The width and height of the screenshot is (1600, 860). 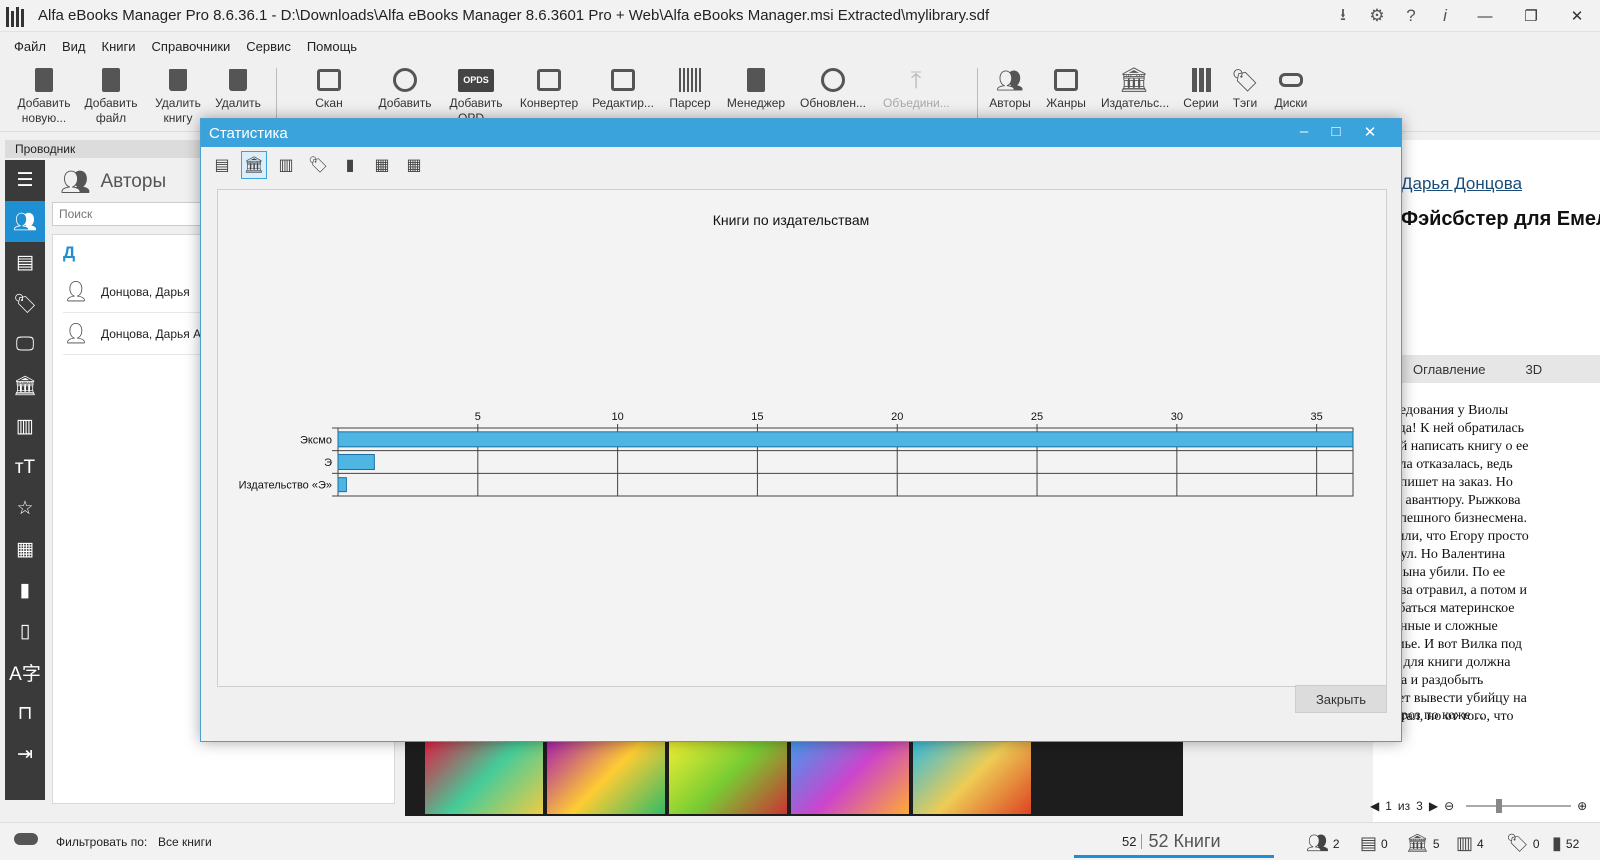 What do you see at coordinates (1323, 843) in the screenshot?
I see `stat-authors: 👥︎ 2` at bounding box center [1323, 843].